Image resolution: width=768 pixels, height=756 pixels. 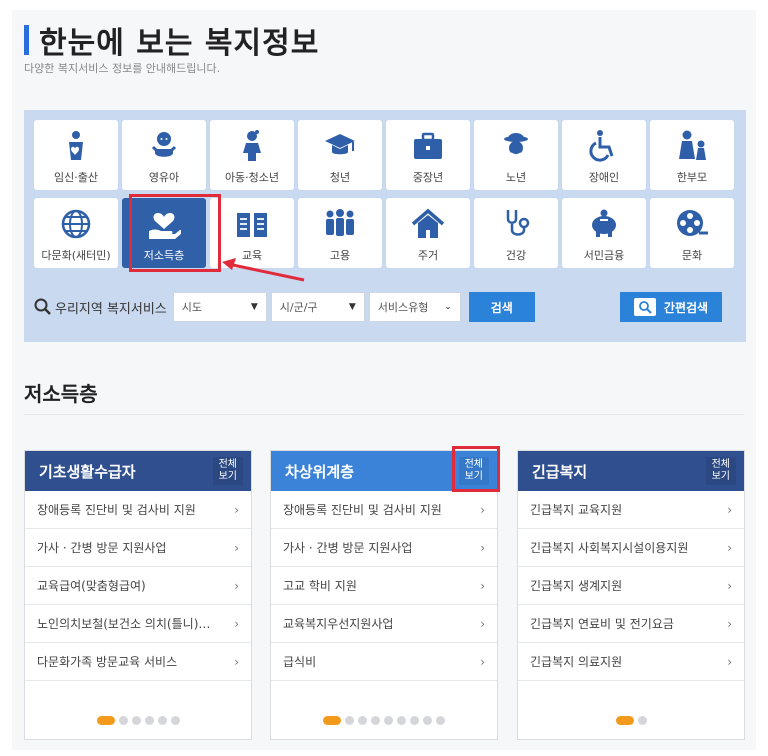 I want to click on list-item-label: 긴급복지 교육지원, so click(x=576, y=510).